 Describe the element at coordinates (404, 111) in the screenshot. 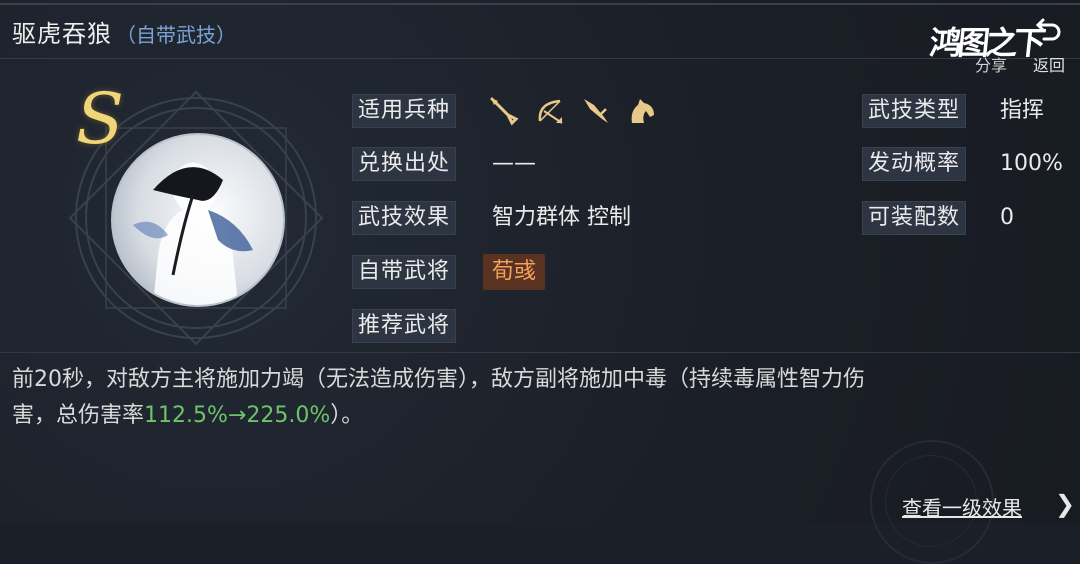

I see `troops-label: 适用兵种` at that location.